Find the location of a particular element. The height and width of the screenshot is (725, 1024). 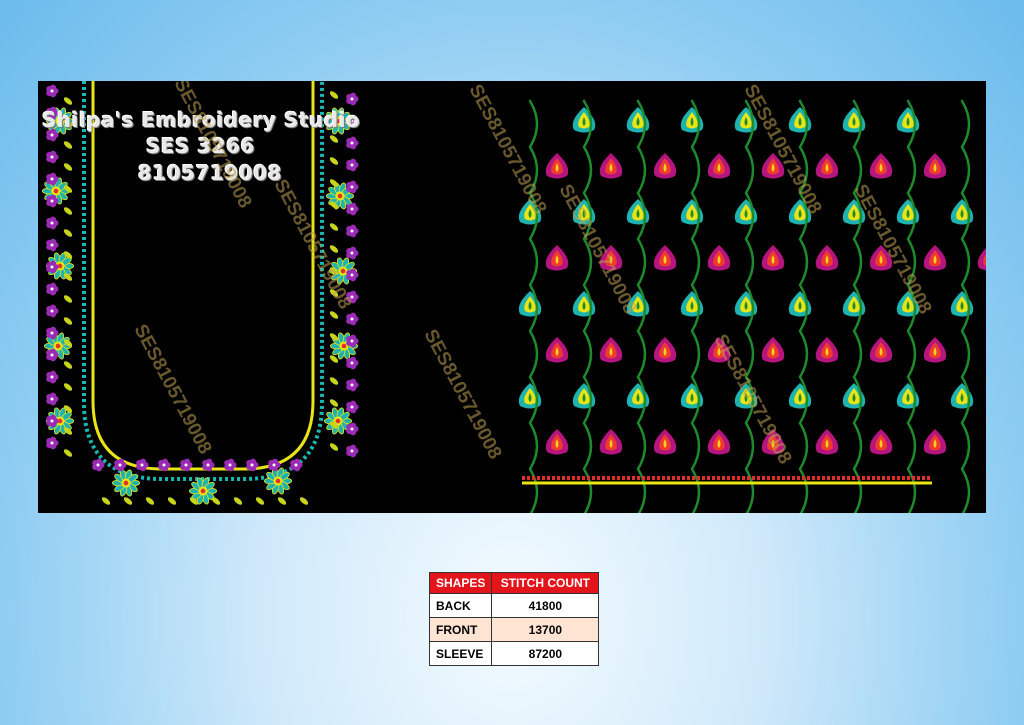

table-header-row: SHAPES STITCH COUNT is located at coordinates (514, 583).